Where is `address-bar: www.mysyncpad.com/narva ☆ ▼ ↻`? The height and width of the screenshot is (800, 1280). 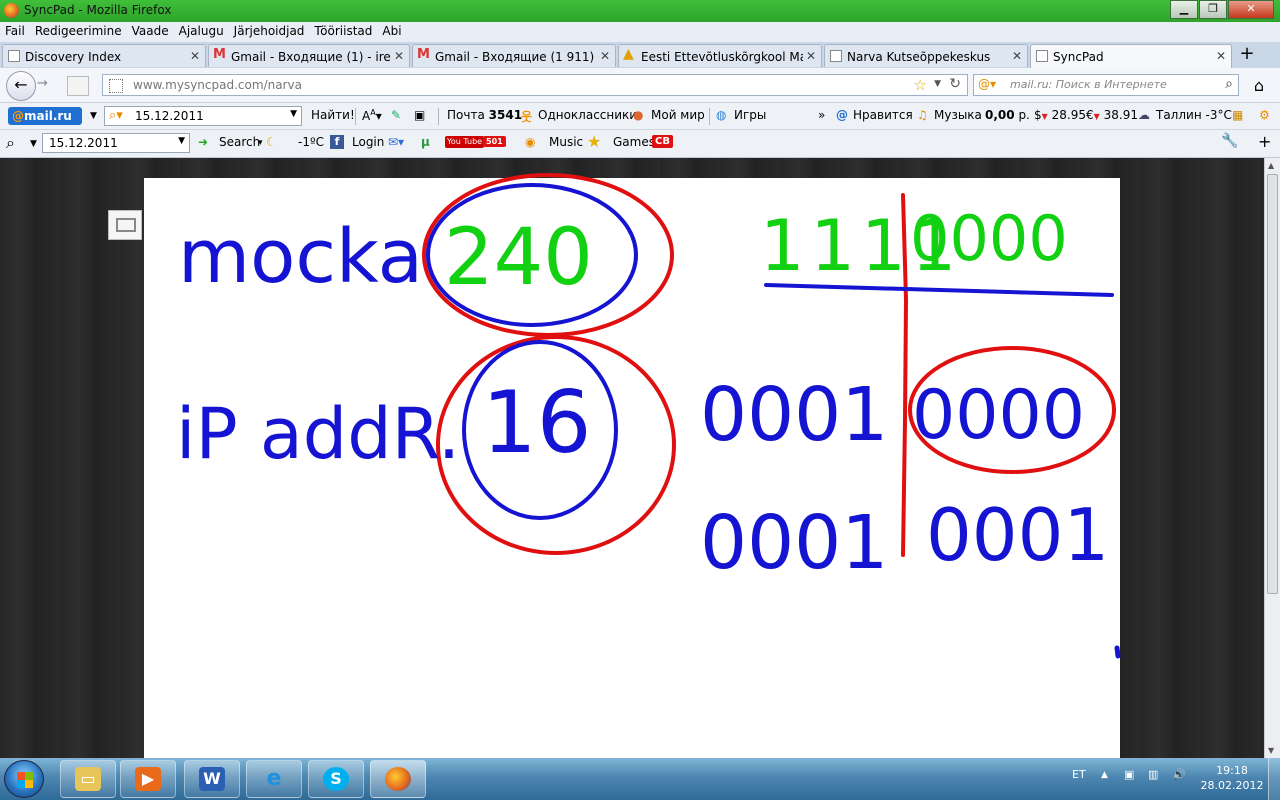 address-bar: www.mysyncpad.com/narva ☆ ▼ ↻ is located at coordinates (535, 85).